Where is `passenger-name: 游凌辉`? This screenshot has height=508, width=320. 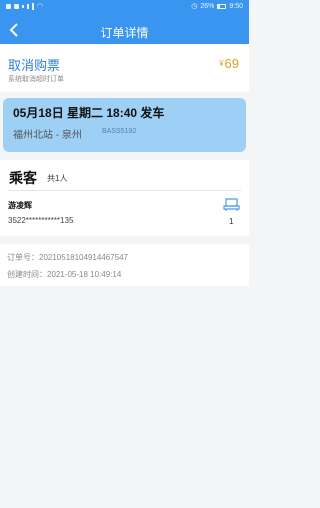 passenger-name: 游凌辉 is located at coordinates (20, 205).